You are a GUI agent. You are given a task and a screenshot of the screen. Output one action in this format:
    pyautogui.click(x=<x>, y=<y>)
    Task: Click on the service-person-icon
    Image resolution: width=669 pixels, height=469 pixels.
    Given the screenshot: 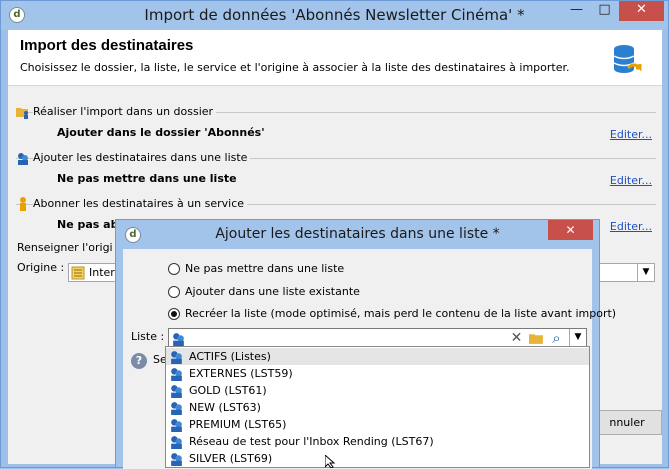 What is the action you would take?
    pyautogui.click(x=23, y=204)
    